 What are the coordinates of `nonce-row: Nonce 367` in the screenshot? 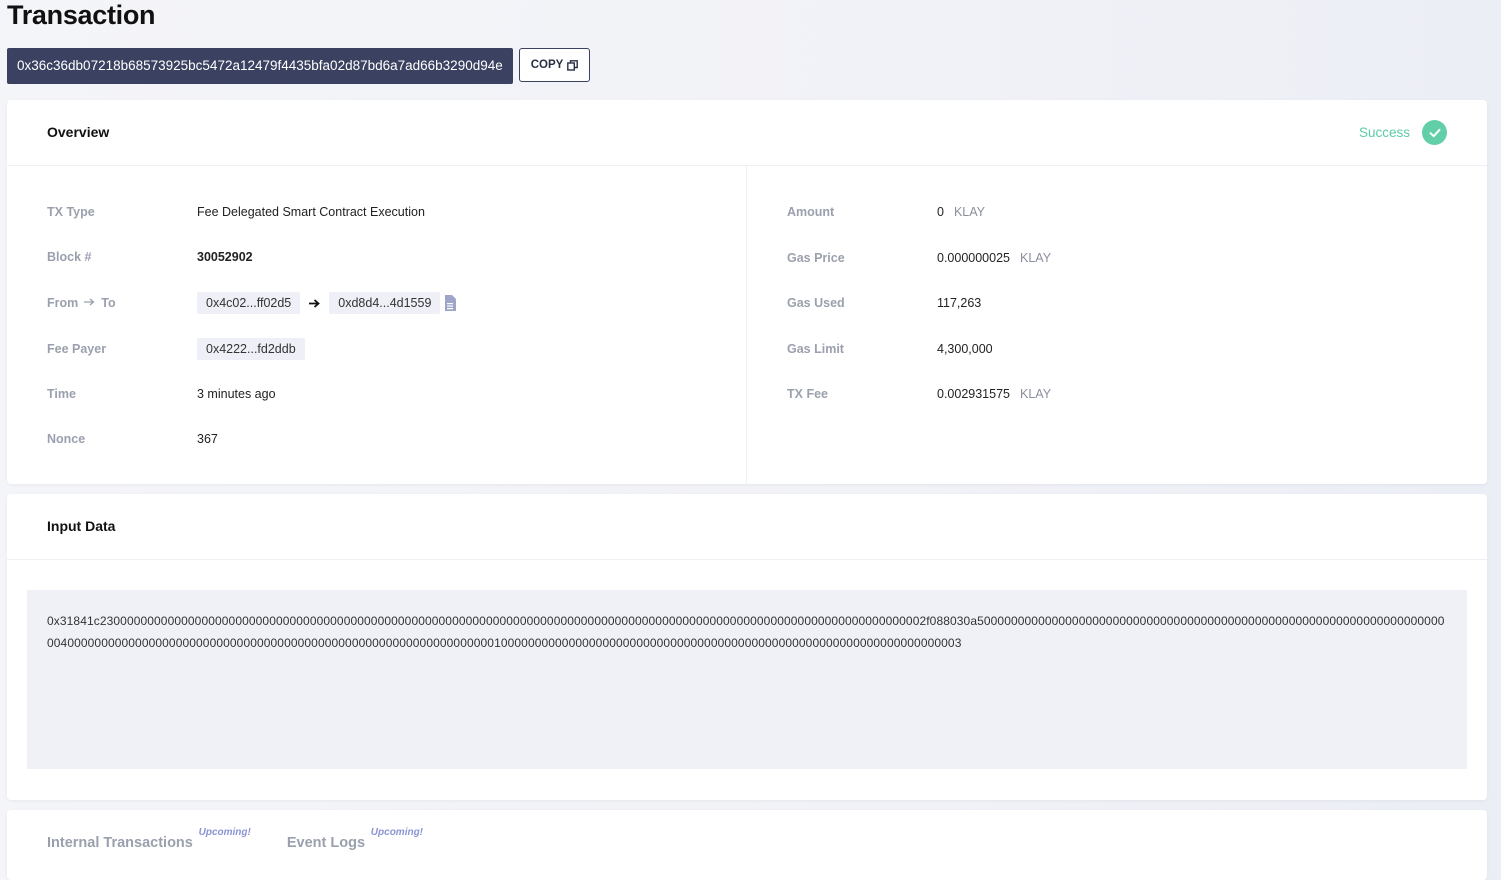 It's located at (132, 439).